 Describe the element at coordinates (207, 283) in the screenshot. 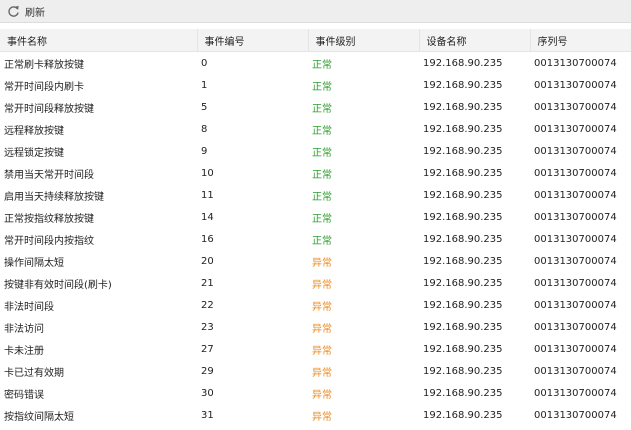

I see `event-number-cell: 21` at that location.